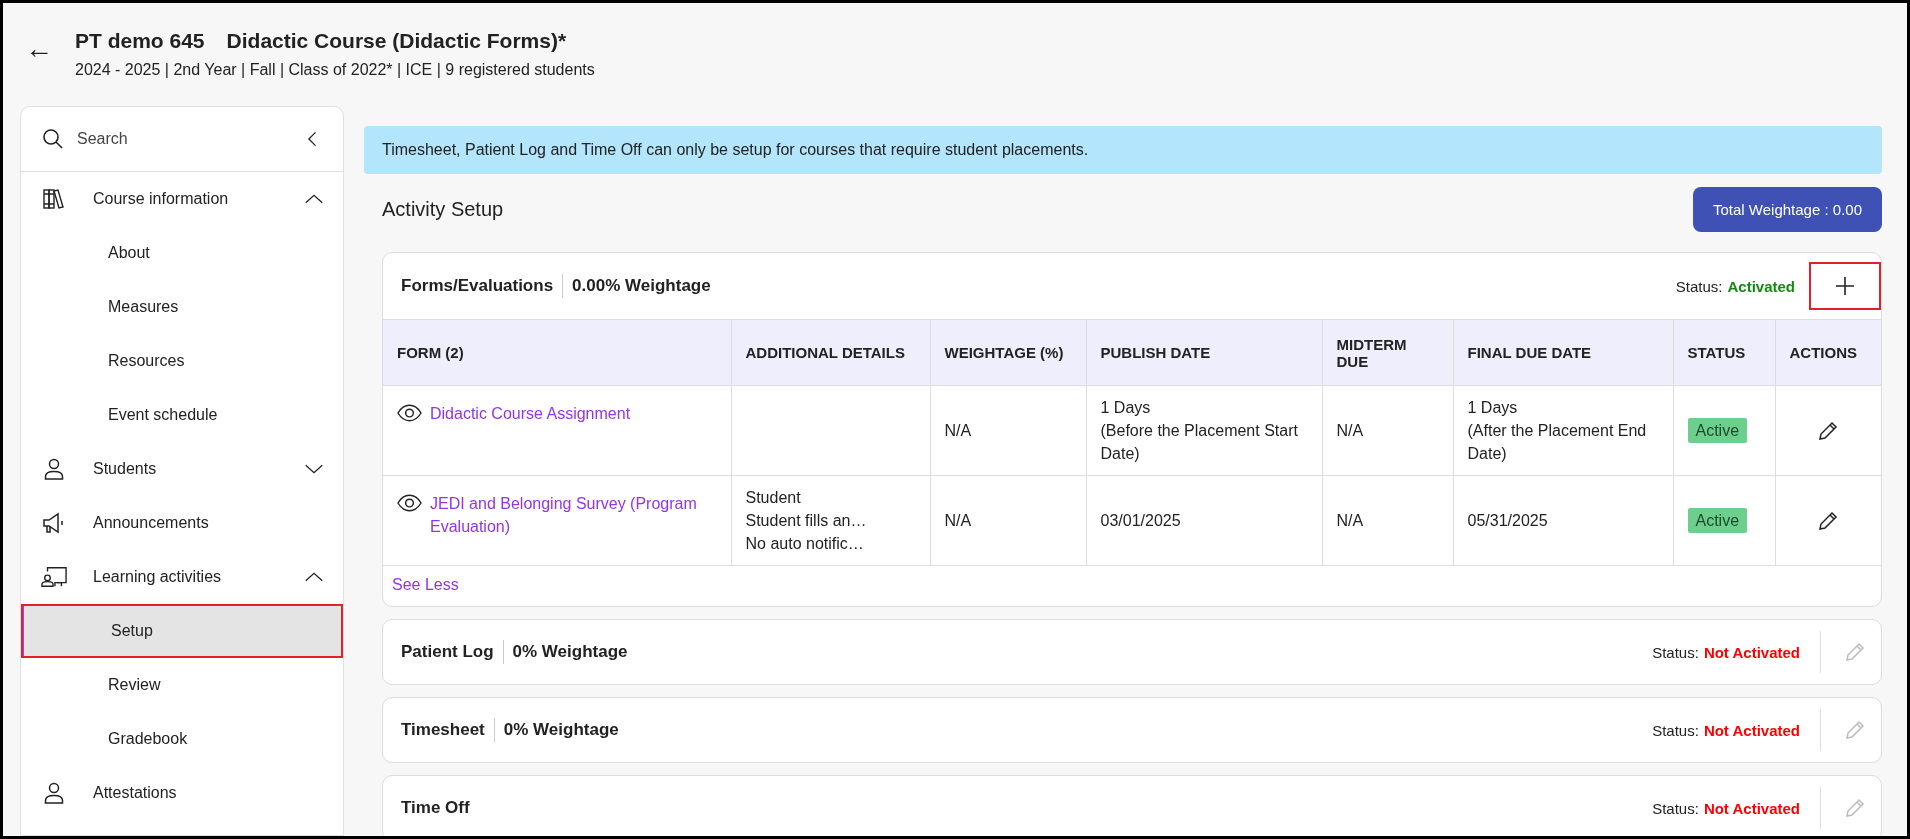 The height and width of the screenshot is (839, 1910). I want to click on activity-title: Patient Log, so click(447, 652).